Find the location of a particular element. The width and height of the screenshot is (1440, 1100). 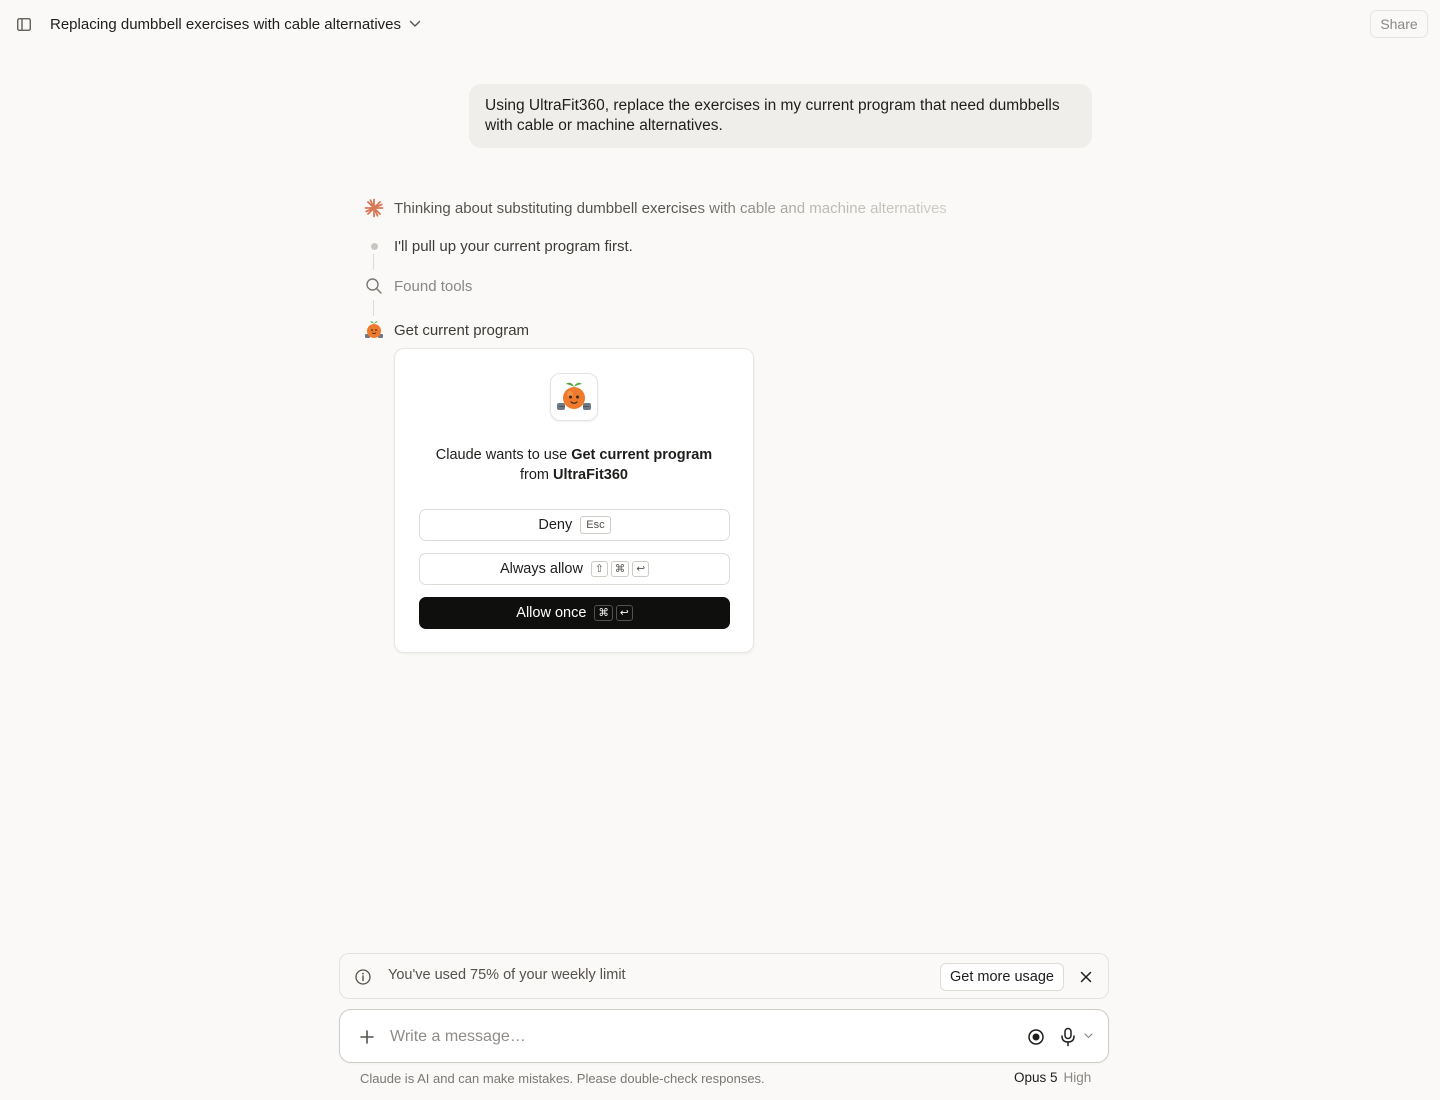

plus-icon is located at coordinates (367, 1037).